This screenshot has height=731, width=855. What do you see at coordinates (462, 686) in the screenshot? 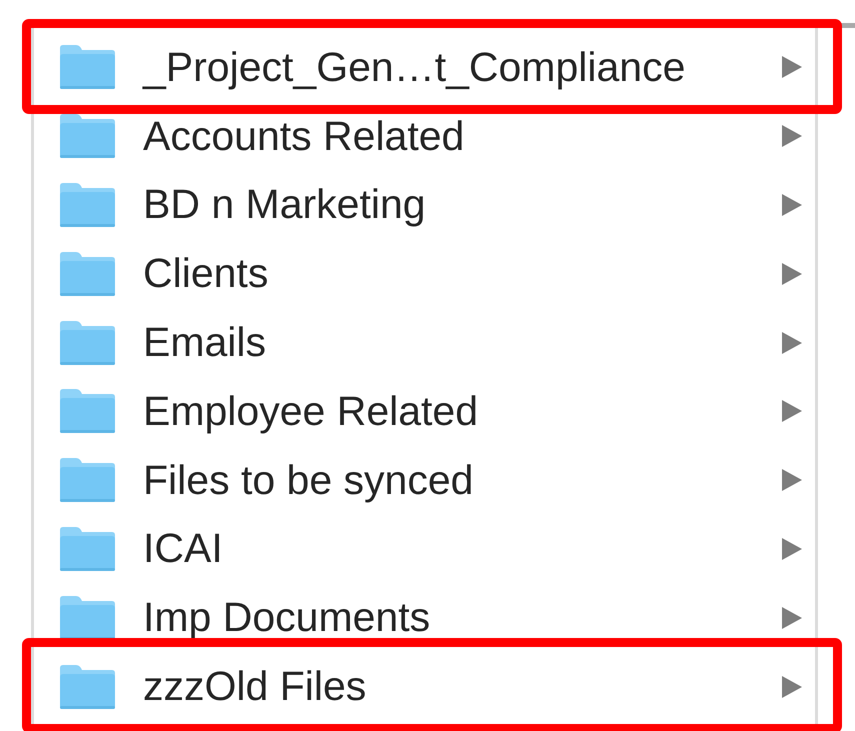
I see `folder-name: zzzOld Files` at bounding box center [462, 686].